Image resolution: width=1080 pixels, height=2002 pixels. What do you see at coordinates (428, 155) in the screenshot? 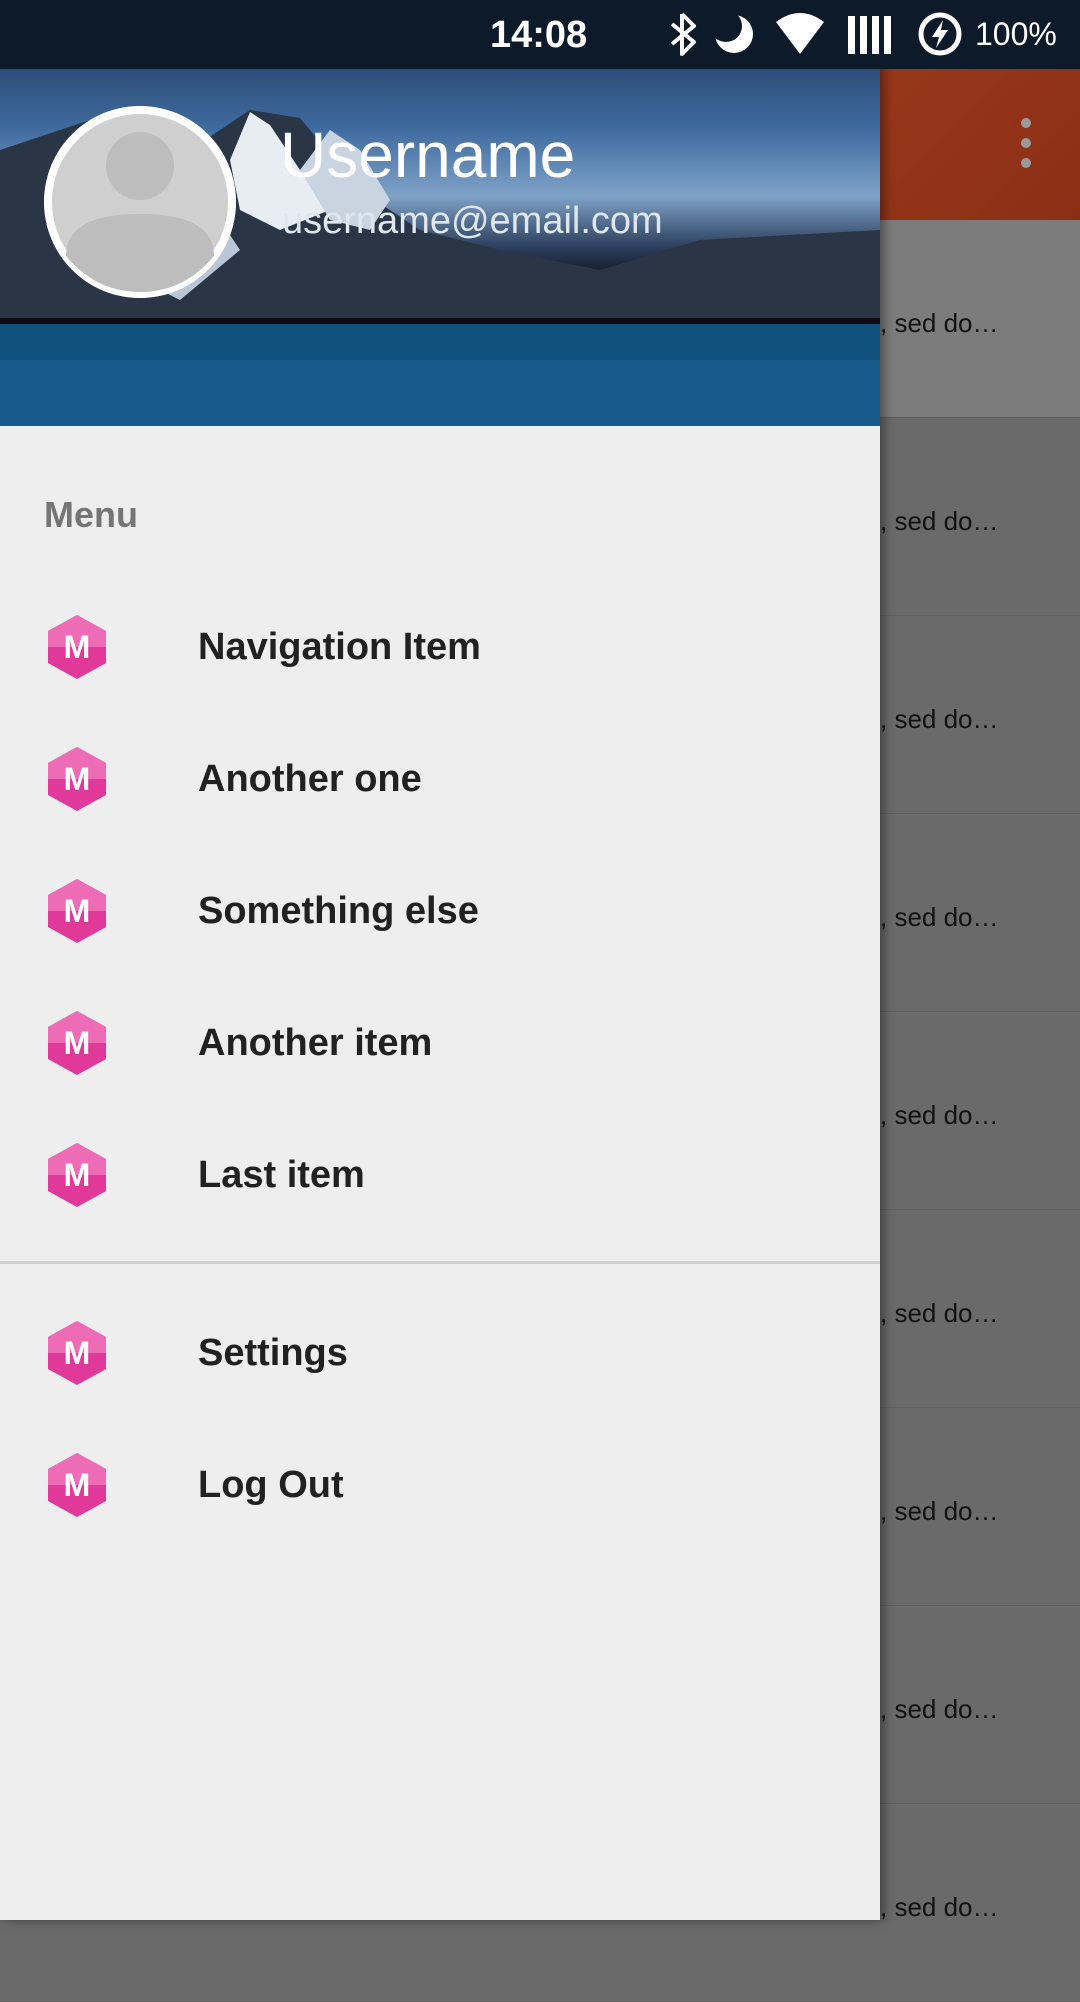
I see `header-username: Username` at bounding box center [428, 155].